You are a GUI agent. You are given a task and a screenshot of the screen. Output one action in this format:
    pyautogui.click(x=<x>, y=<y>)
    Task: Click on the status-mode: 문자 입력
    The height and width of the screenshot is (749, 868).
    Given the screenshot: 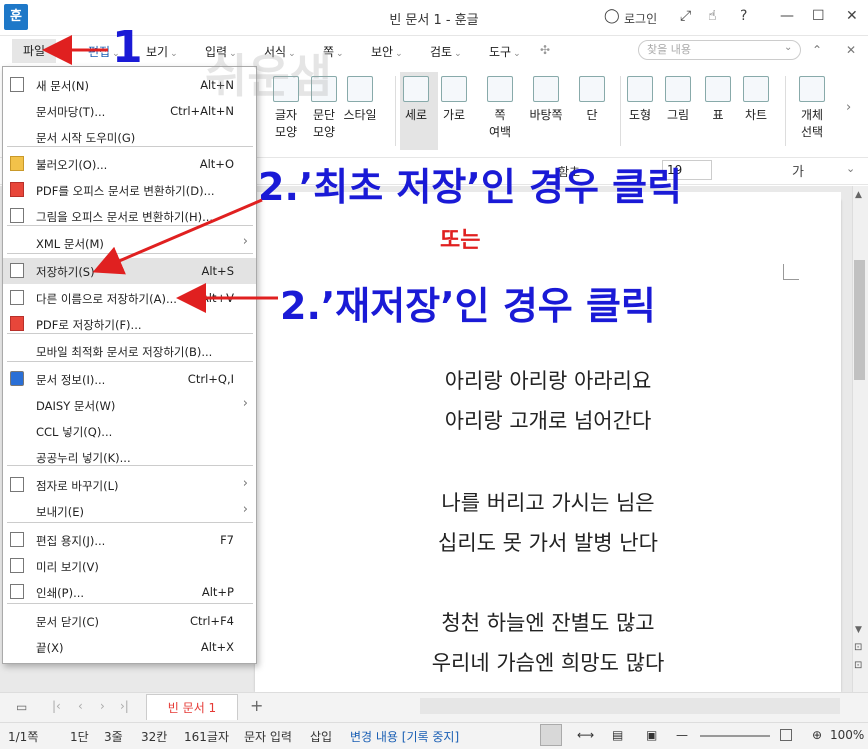 What is the action you would take?
    pyautogui.click(x=268, y=736)
    